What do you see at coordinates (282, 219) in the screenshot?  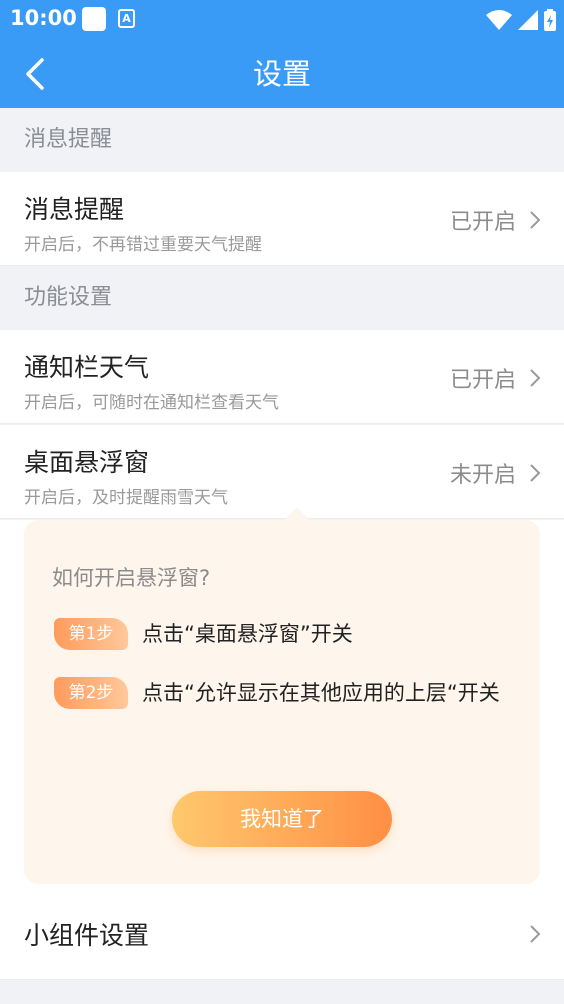 I see `message-reminder-row: 消息提醒 开启后，不再错过重要天气提醒 已开启` at bounding box center [282, 219].